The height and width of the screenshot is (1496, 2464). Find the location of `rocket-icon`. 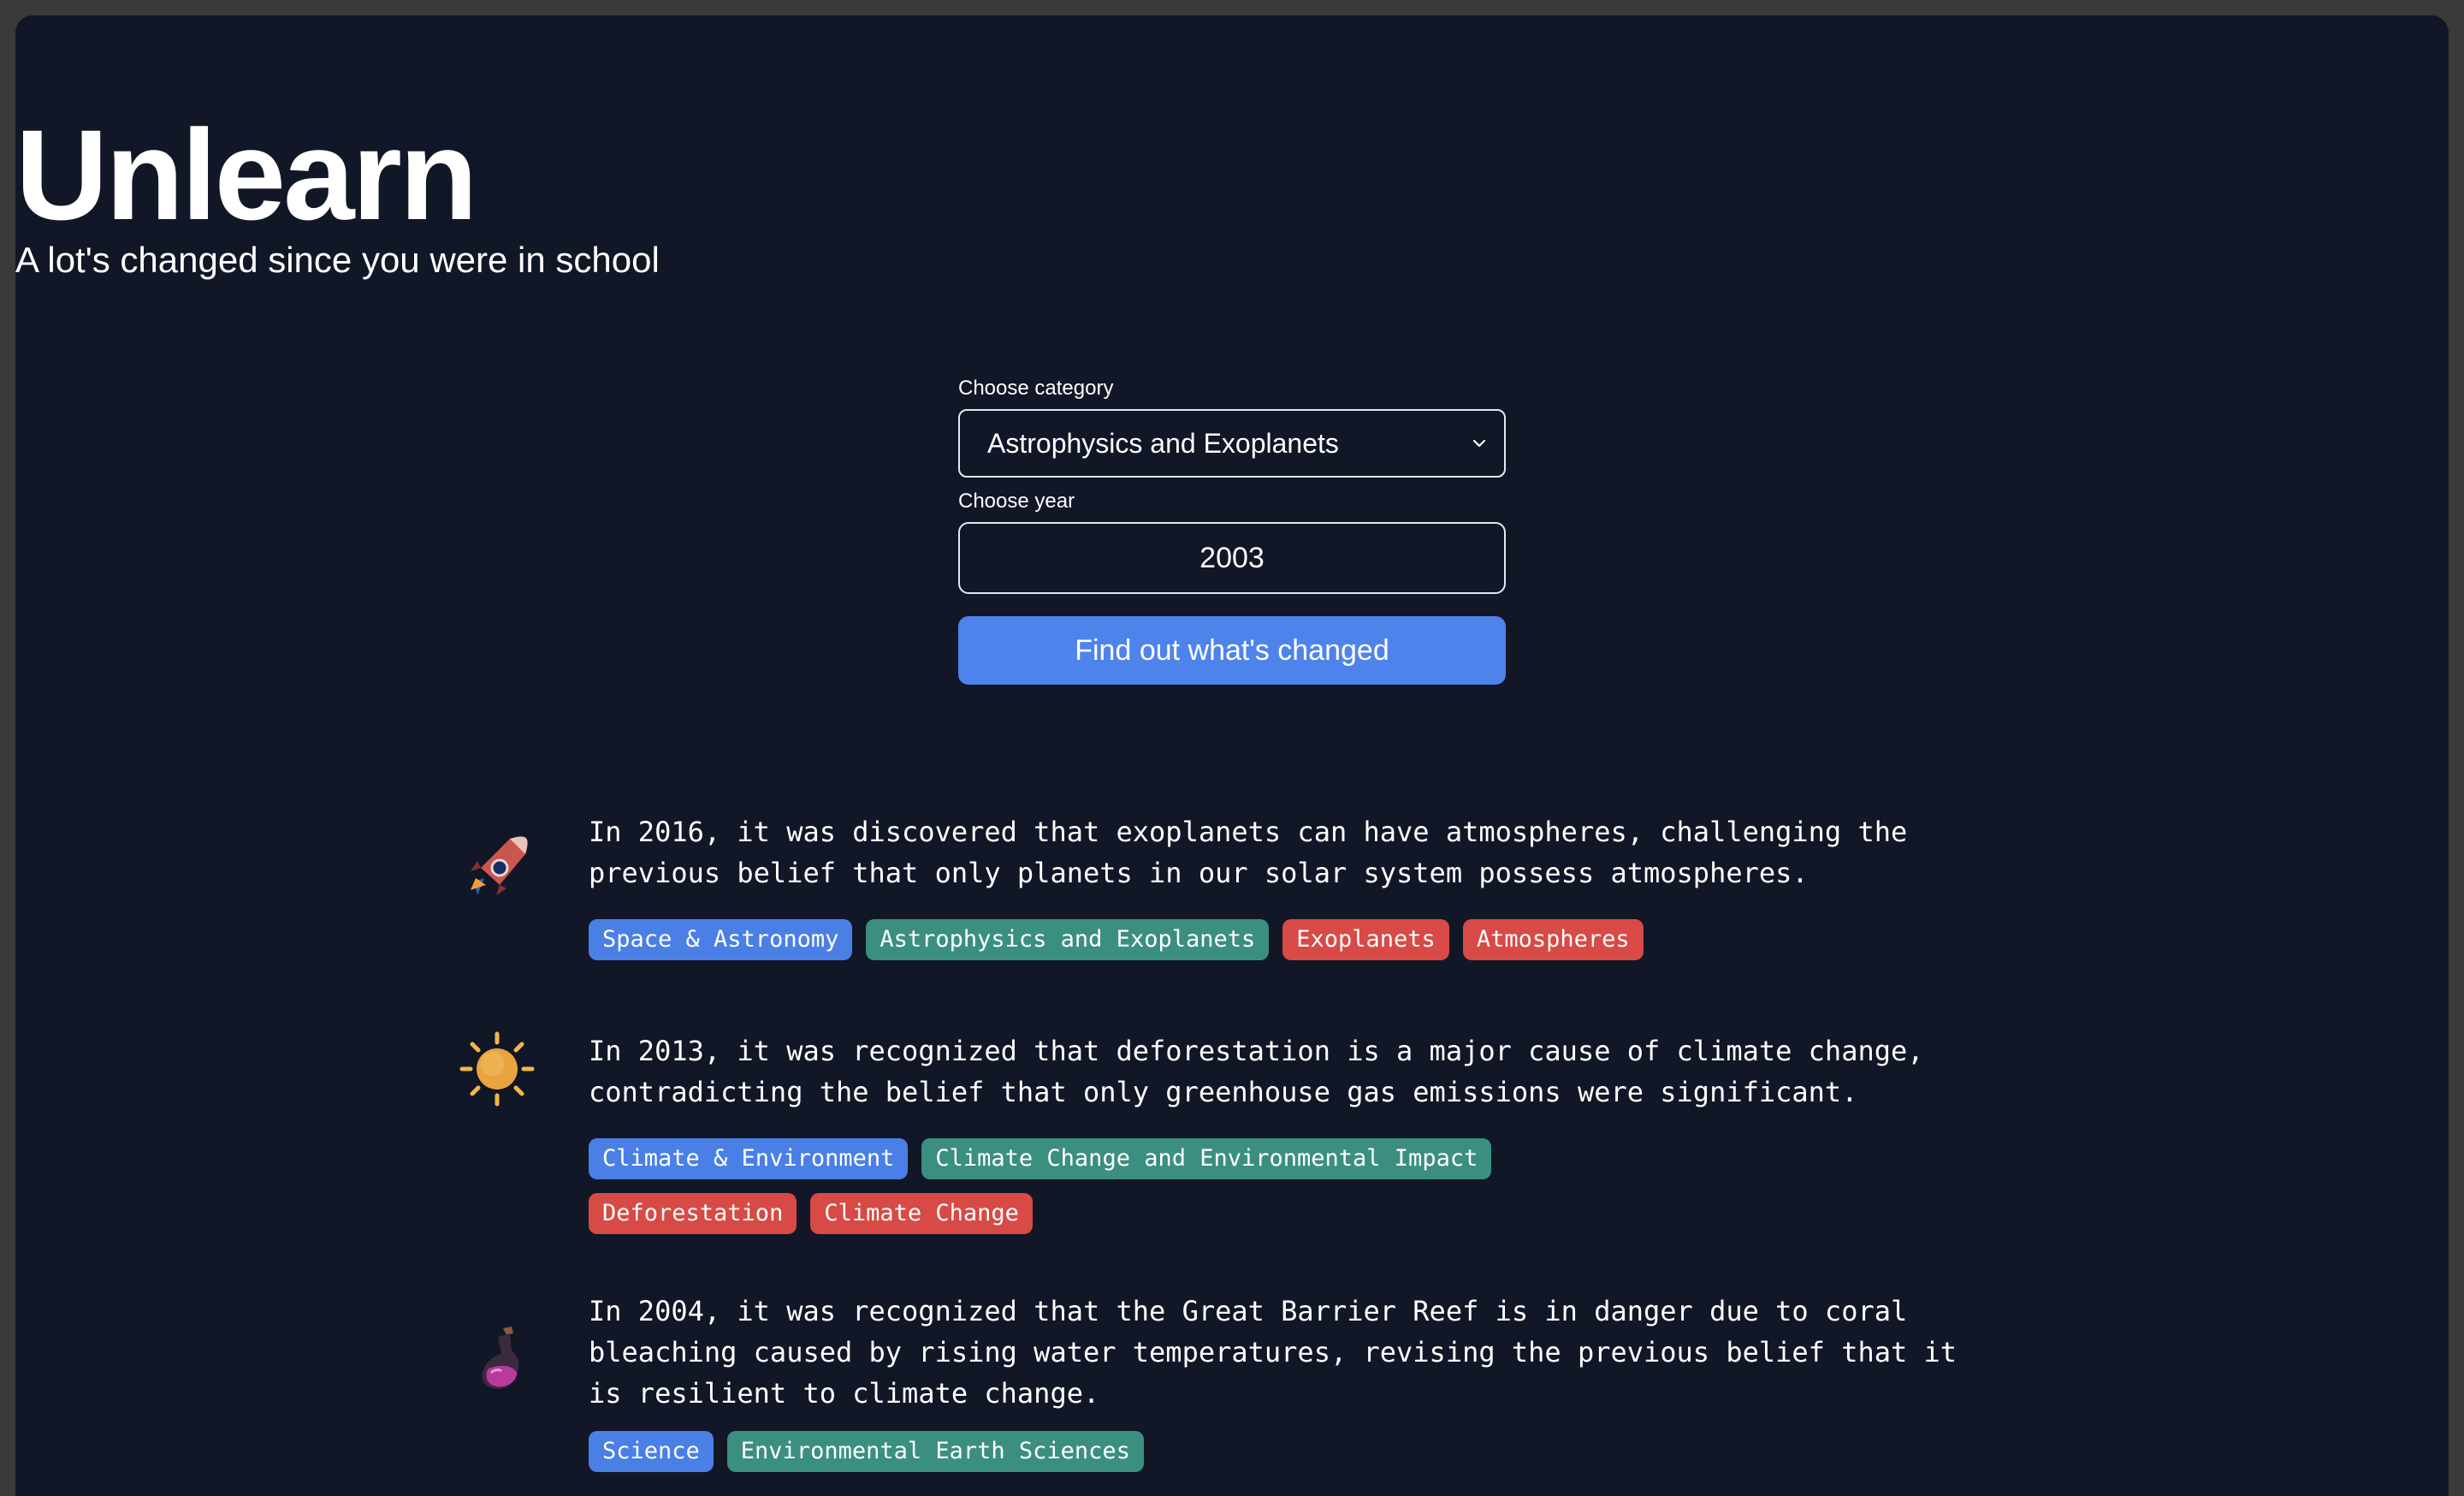

rocket-icon is located at coordinates (499, 865).